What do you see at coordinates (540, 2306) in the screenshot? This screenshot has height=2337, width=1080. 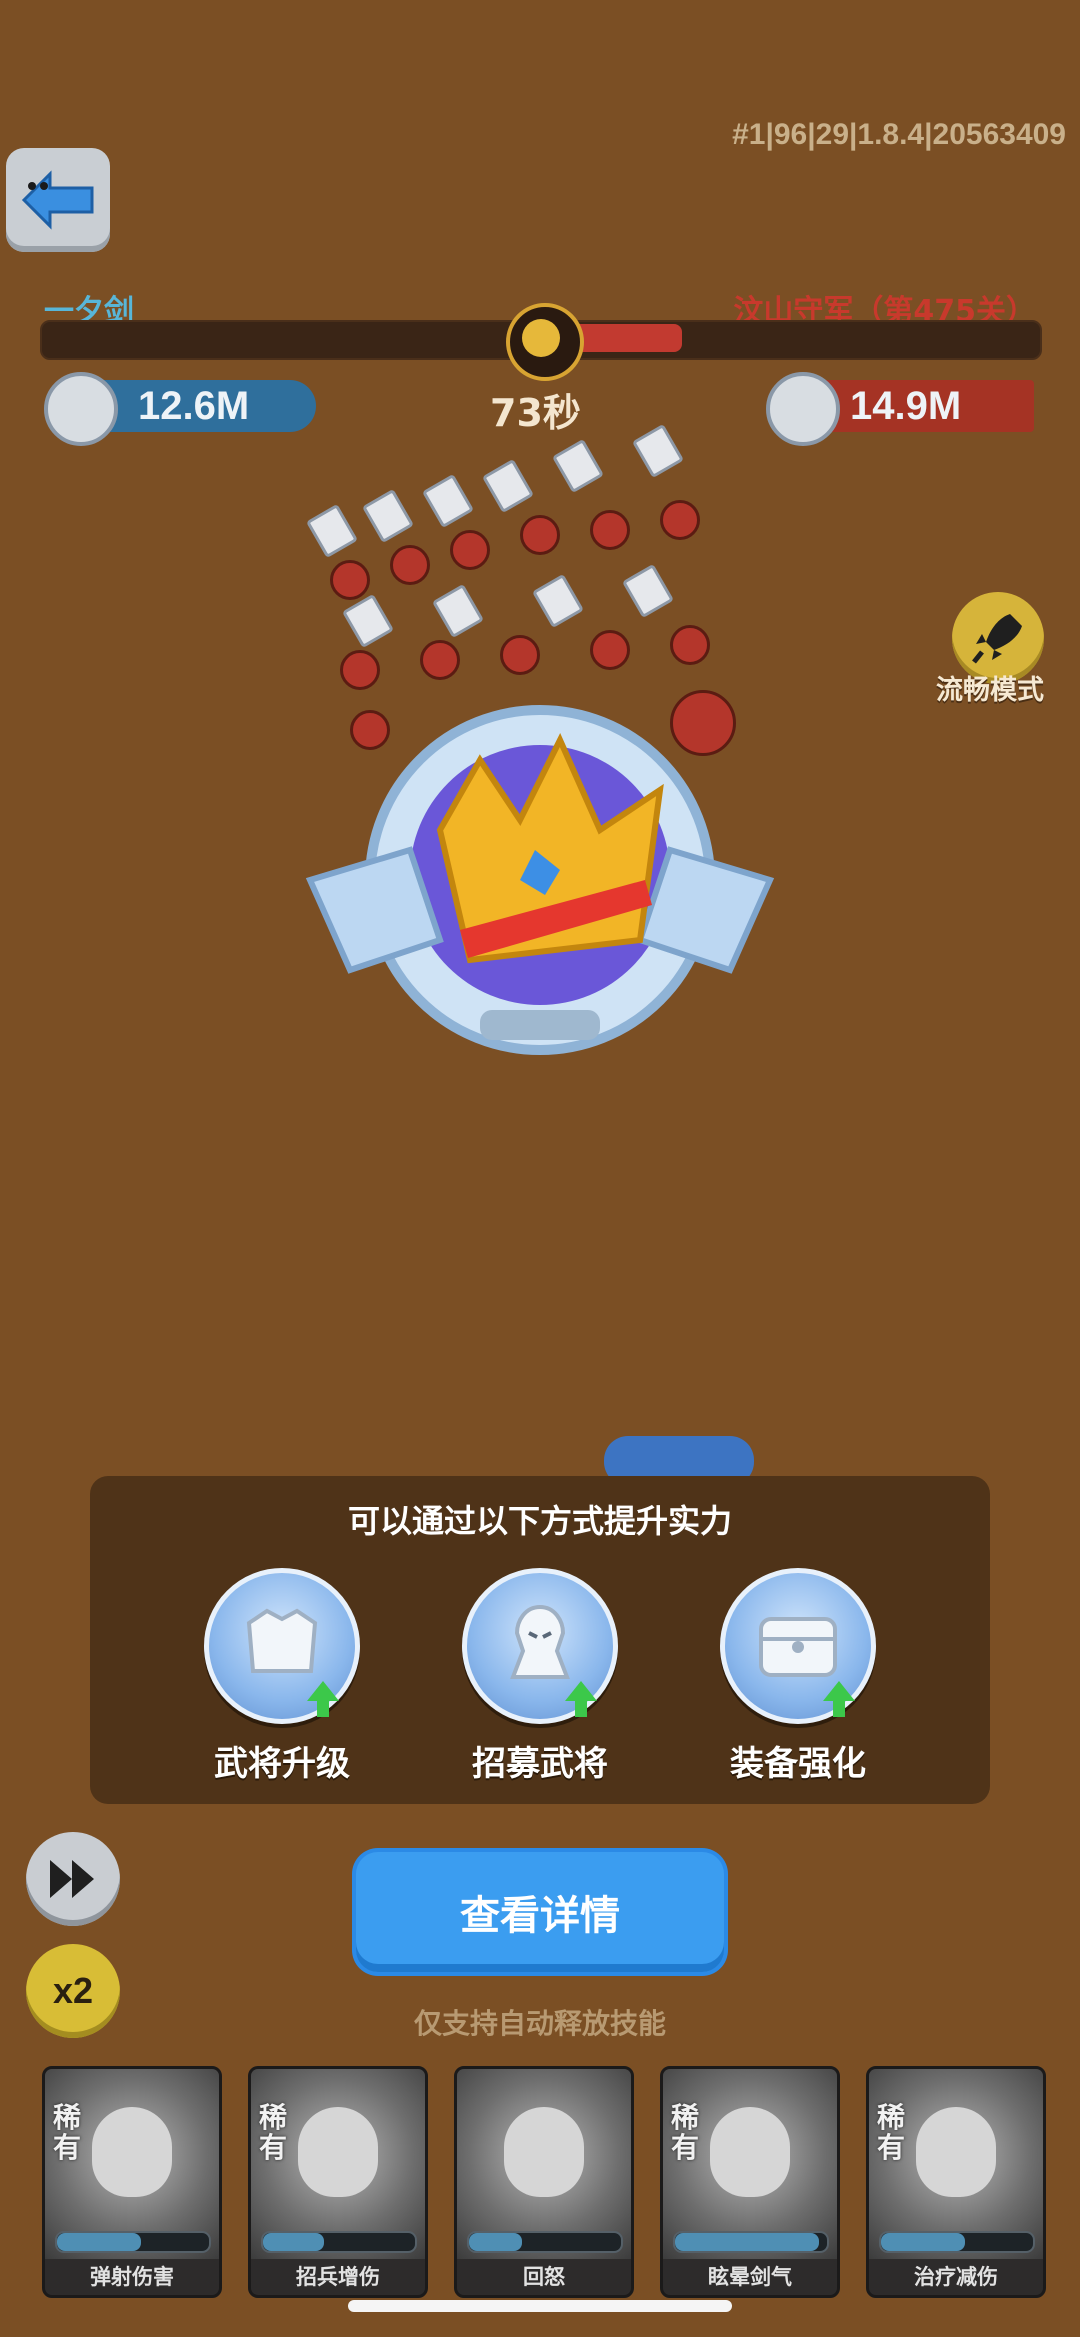 I see `home-indicator` at bounding box center [540, 2306].